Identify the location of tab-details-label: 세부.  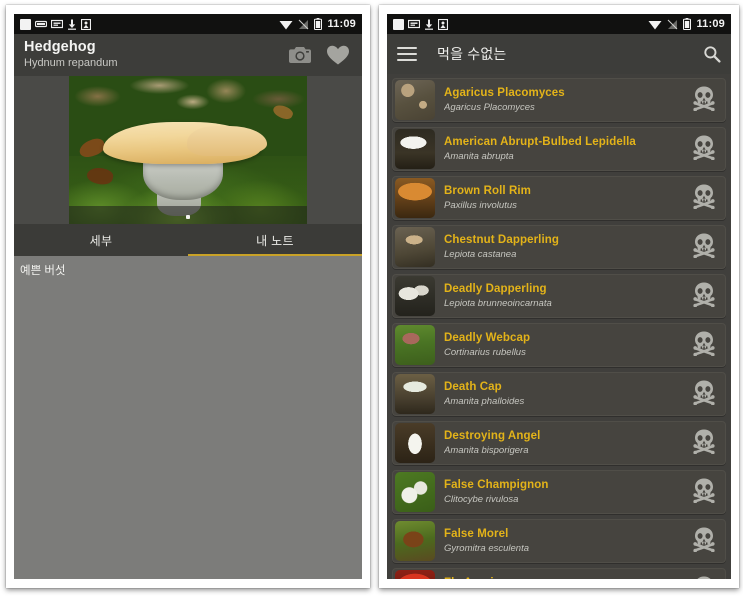
(101, 240).